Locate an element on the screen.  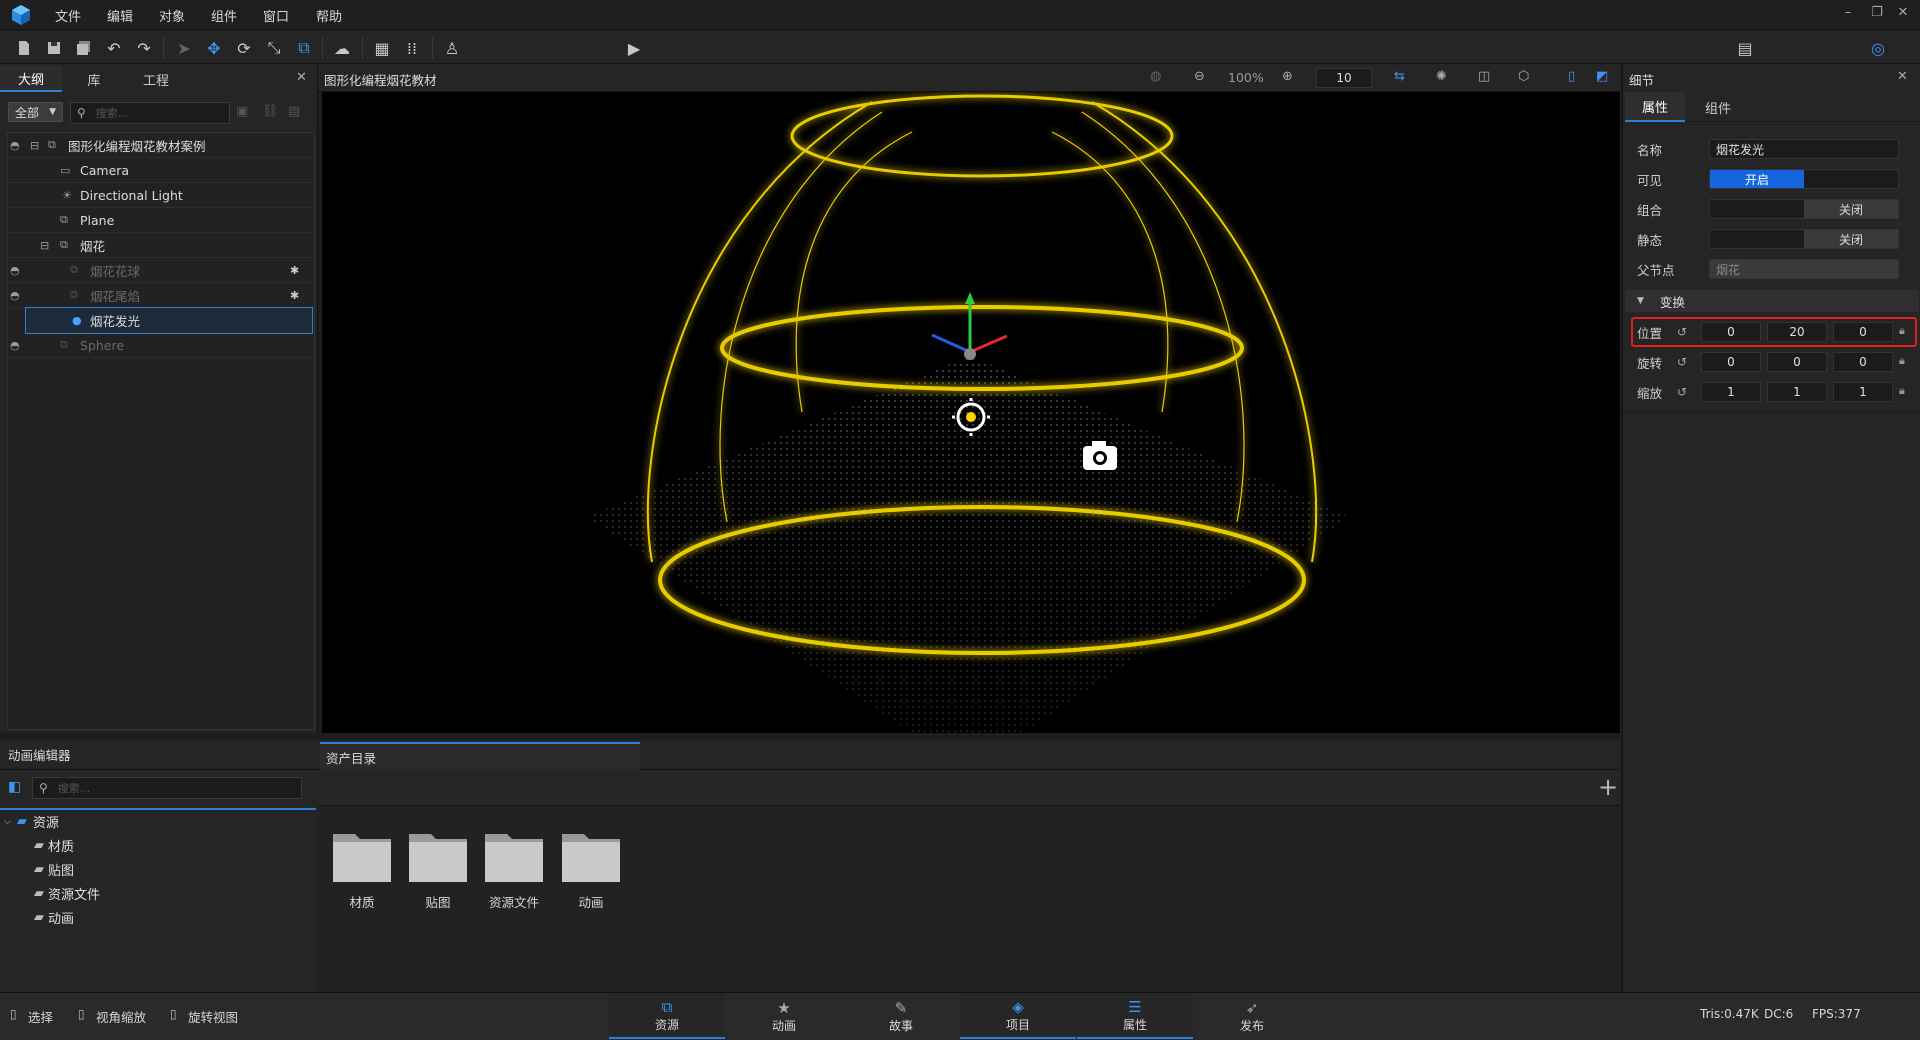
tab-library: 库 is located at coordinates (94, 79).